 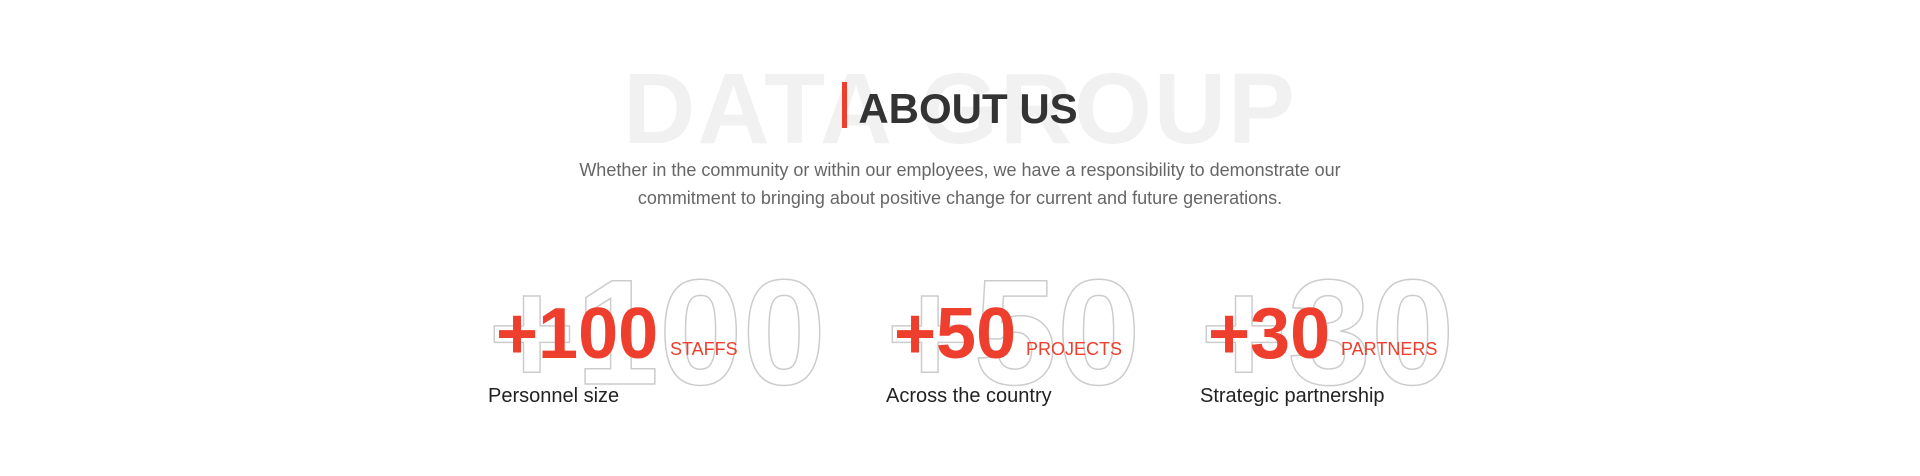 What do you see at coordinates (704, 349) in the screenshot?
I see `stat-unit: STAFFS` at bounding box center [704, 349].